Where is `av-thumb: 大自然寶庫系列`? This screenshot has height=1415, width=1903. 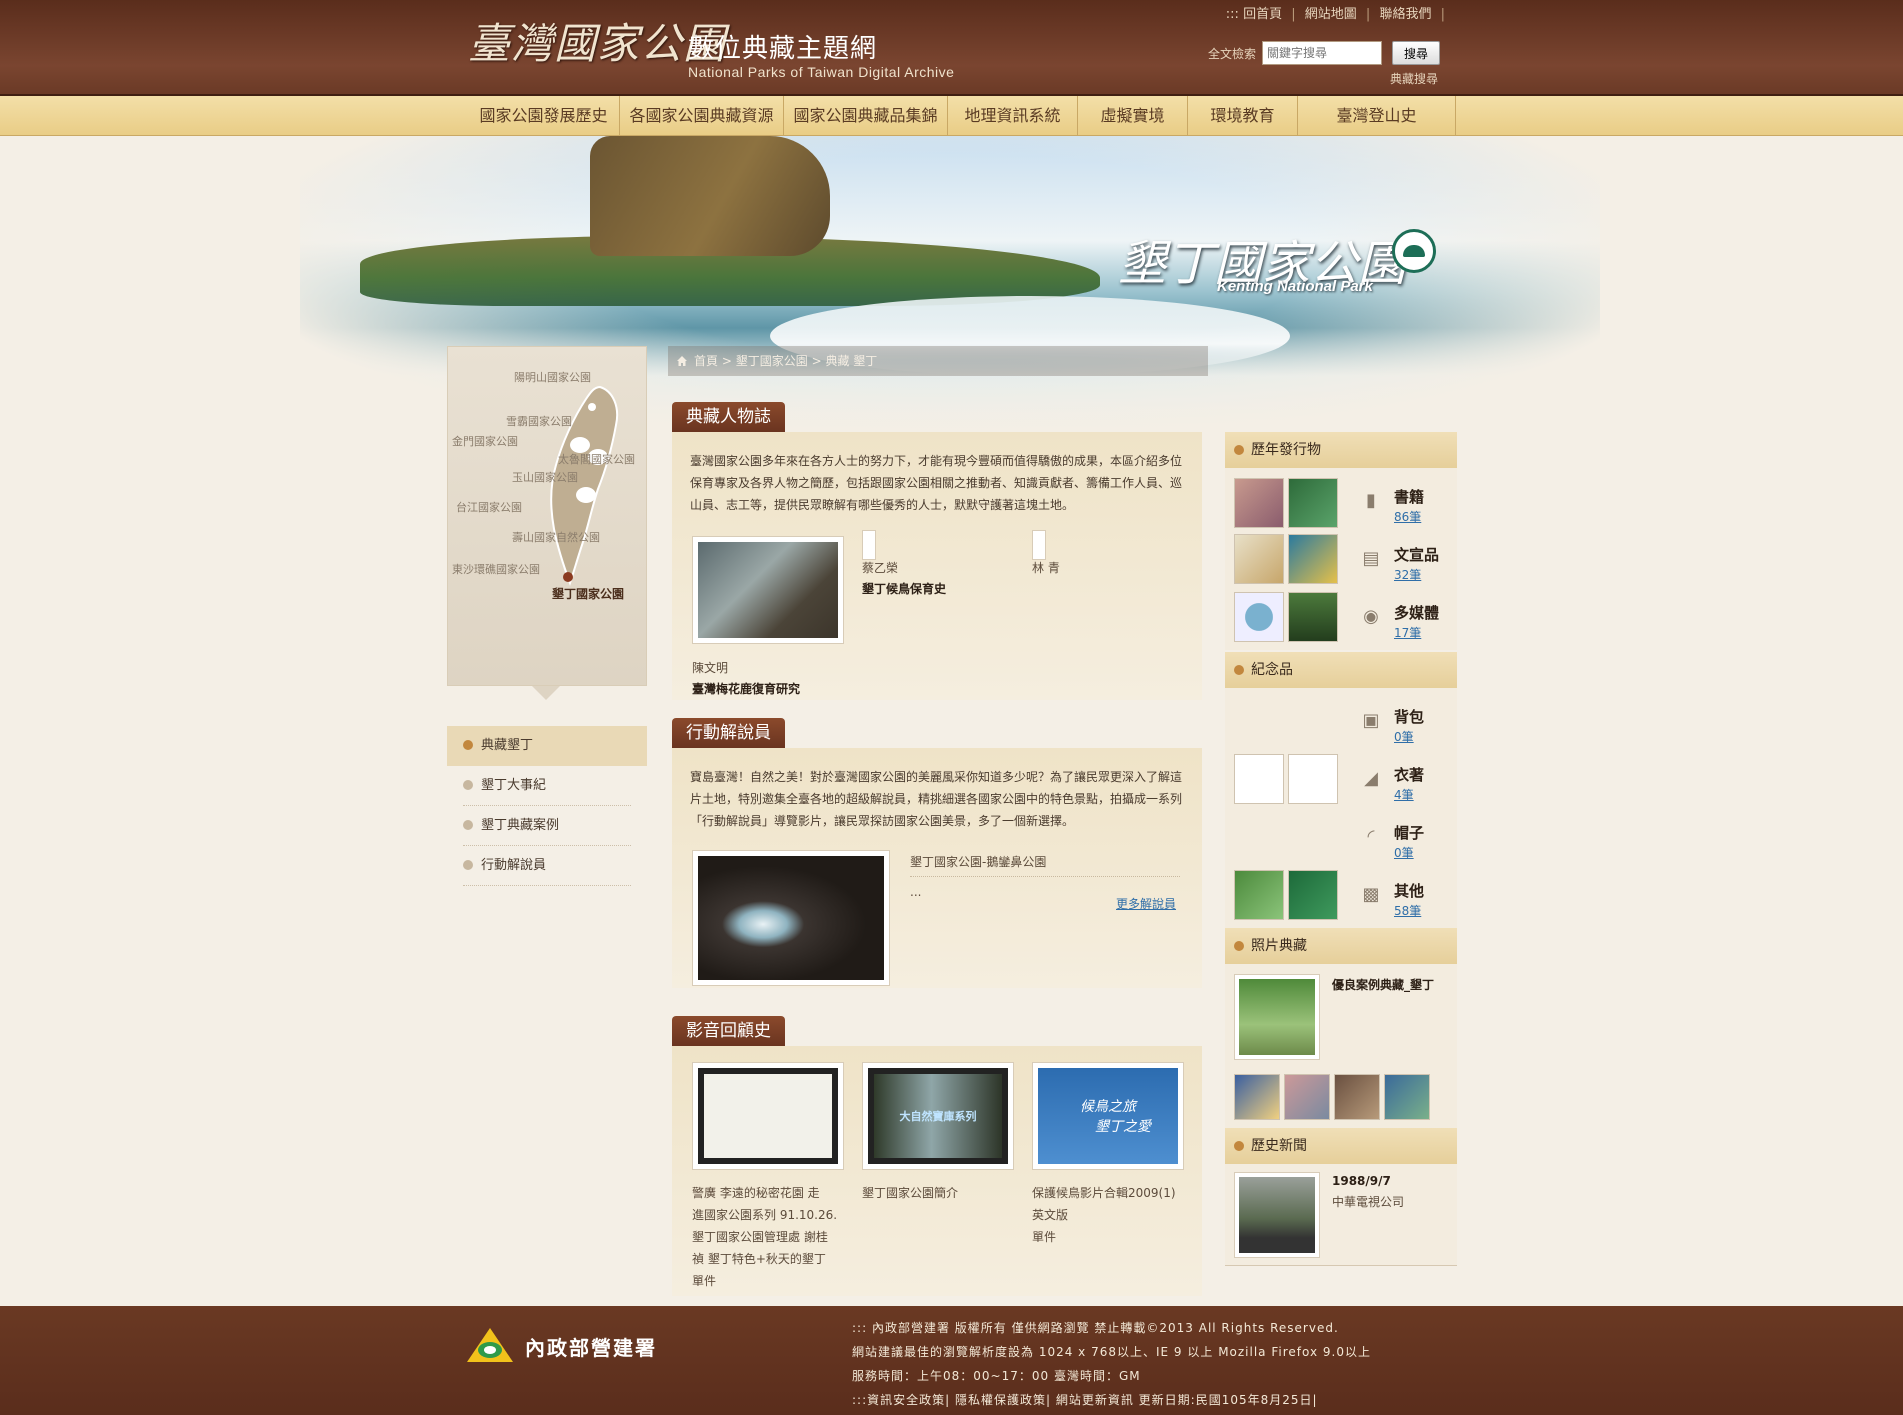 av-thumb: 大自然寶庫系列 is located at coordinates (938, 1116).